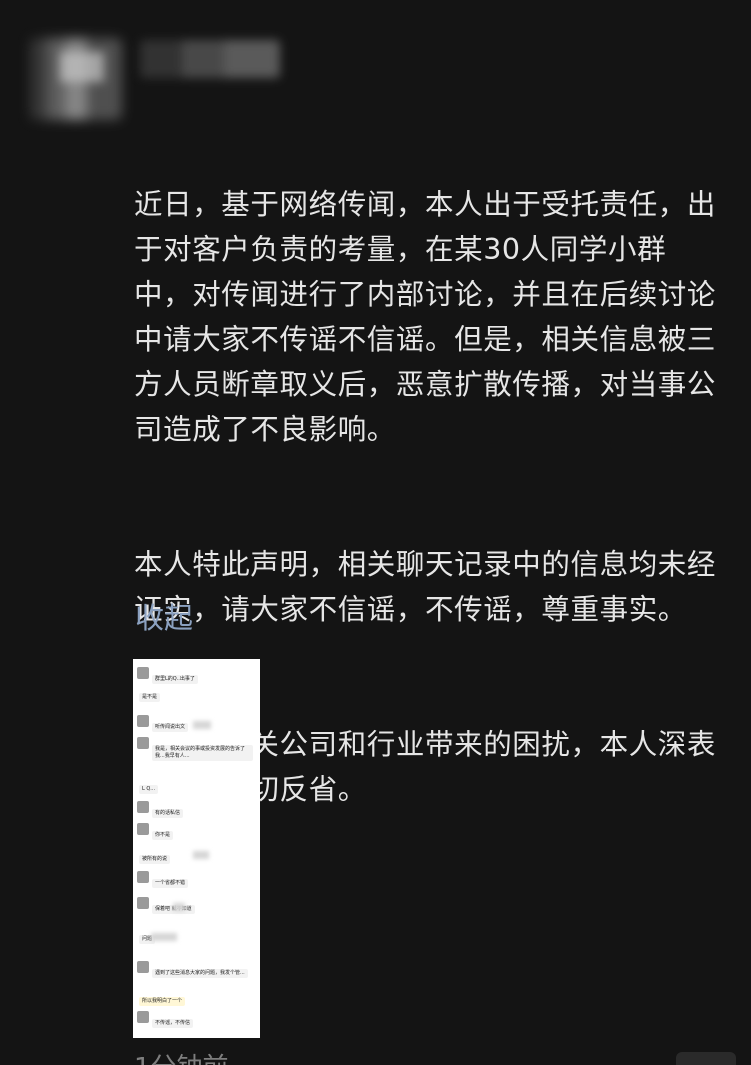 The width and height of the screenshot is (751, 1065). What do you see at coordinates (210, 59) in the screenshot?
I see `author-name-blurred` at bounding box center [210, 59].